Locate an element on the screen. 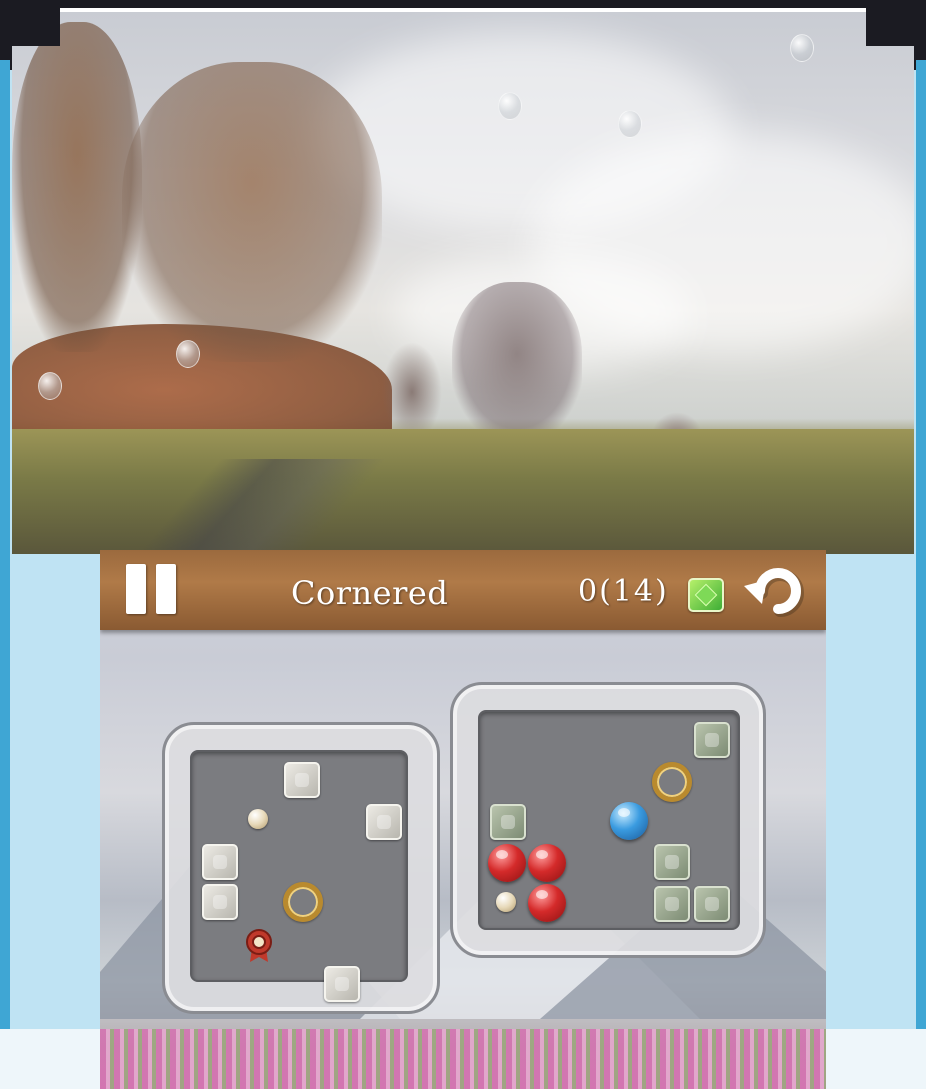 This screenshot has width=926, height=1089. puzzle-board-left is located at coordinates (301, 868).